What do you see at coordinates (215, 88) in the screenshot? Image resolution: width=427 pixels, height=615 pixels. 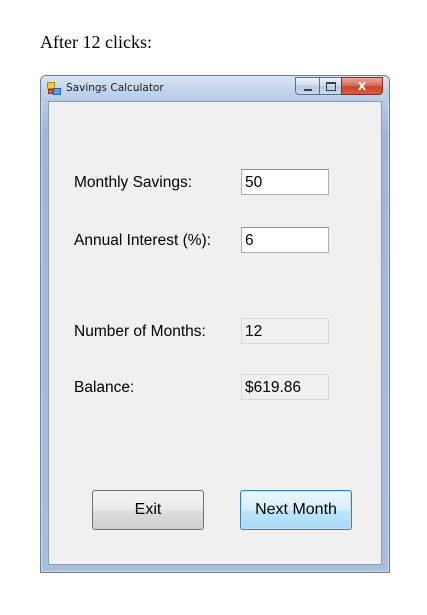 I see `title-bar: Savings Calculator X` at bounding box center [215, 88].